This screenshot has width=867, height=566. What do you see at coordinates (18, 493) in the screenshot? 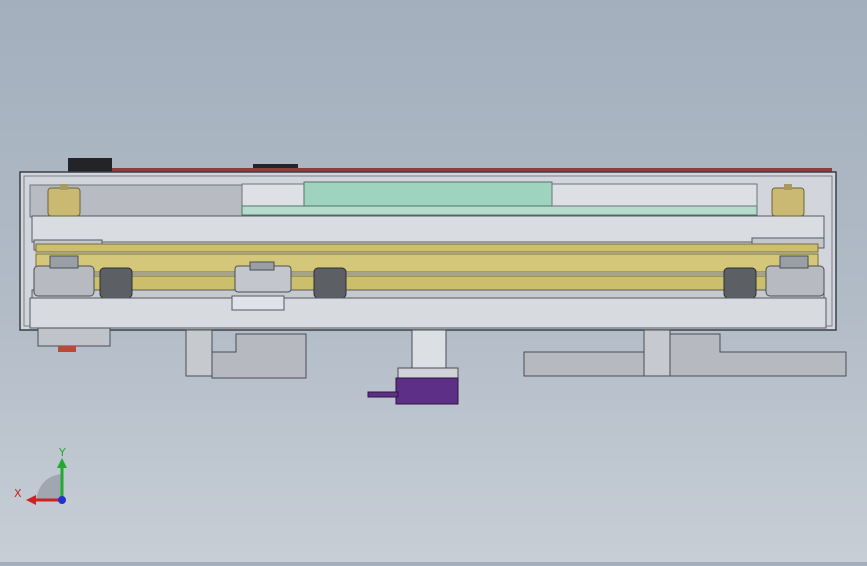
I see `x-axis-label: X` at bounding box center [18, 493].